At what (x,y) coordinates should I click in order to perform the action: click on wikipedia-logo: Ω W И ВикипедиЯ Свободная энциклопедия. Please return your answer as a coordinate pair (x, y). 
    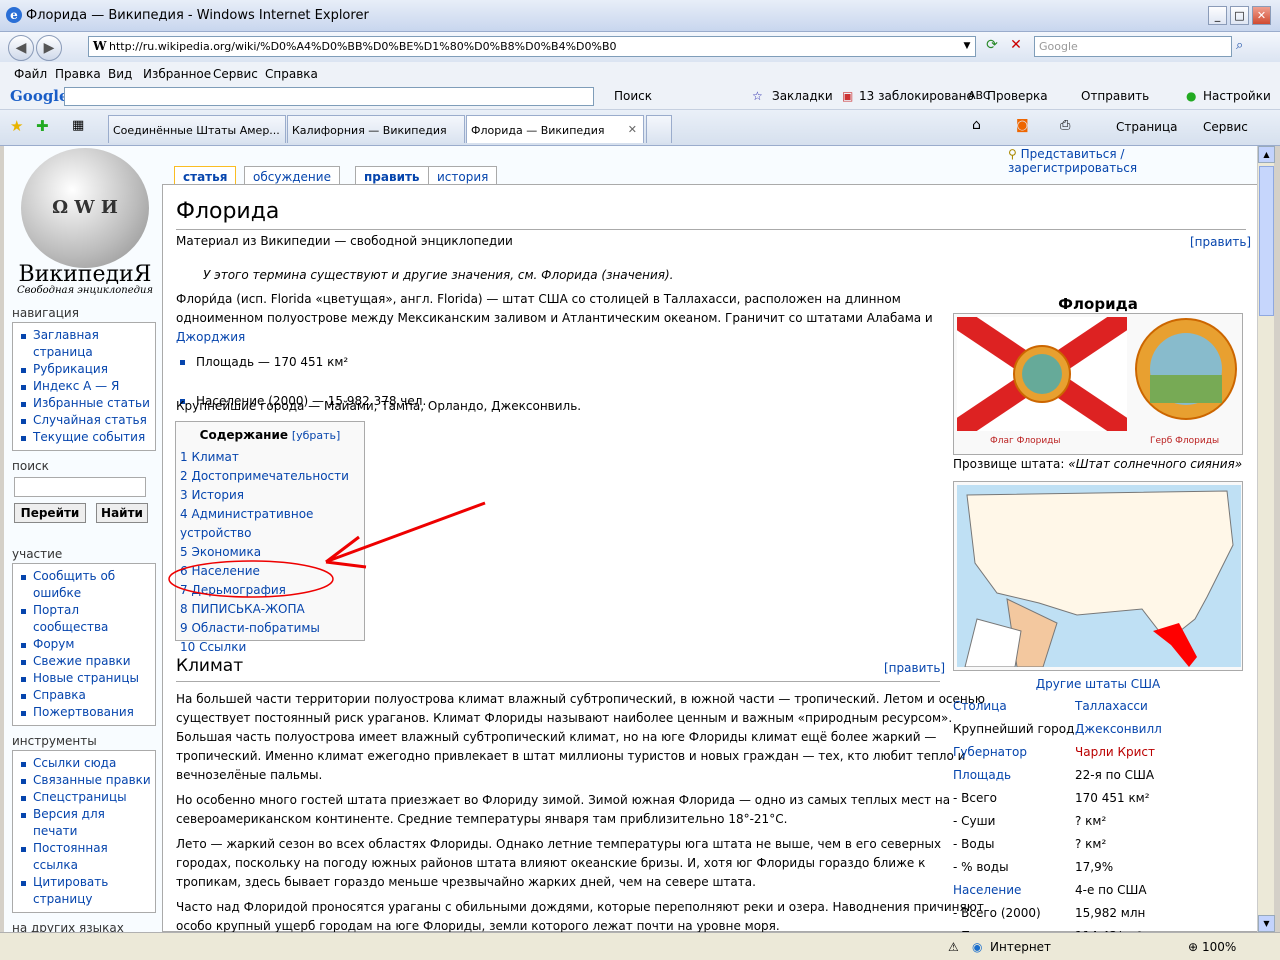
    Looking at the image, I should click on (85, 223).